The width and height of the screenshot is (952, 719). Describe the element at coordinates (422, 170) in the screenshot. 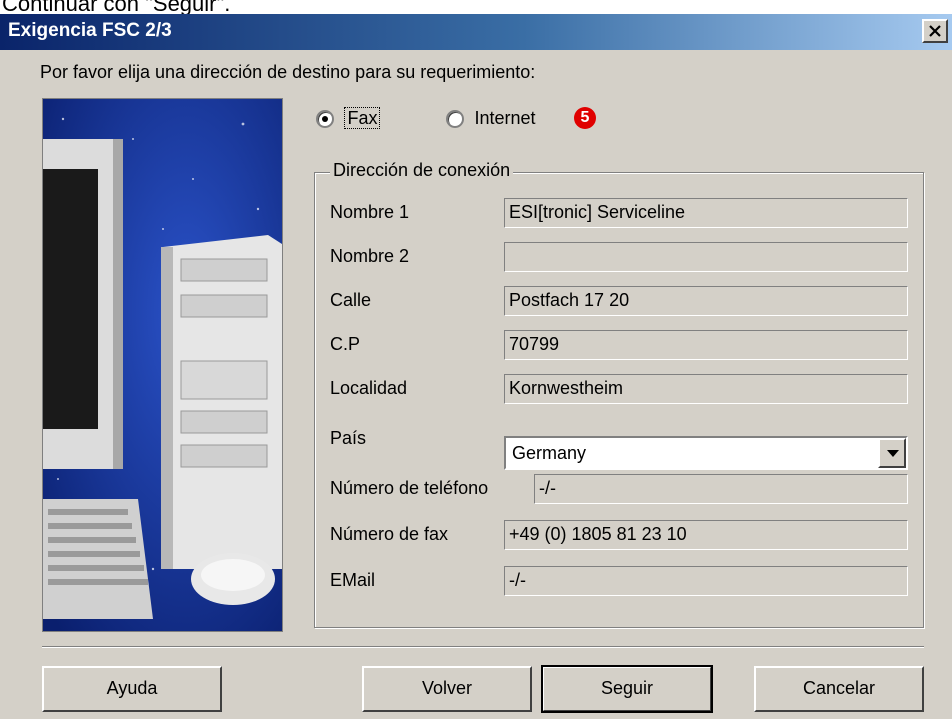

I see `connection-legend: Dirección de conexión` at that location.